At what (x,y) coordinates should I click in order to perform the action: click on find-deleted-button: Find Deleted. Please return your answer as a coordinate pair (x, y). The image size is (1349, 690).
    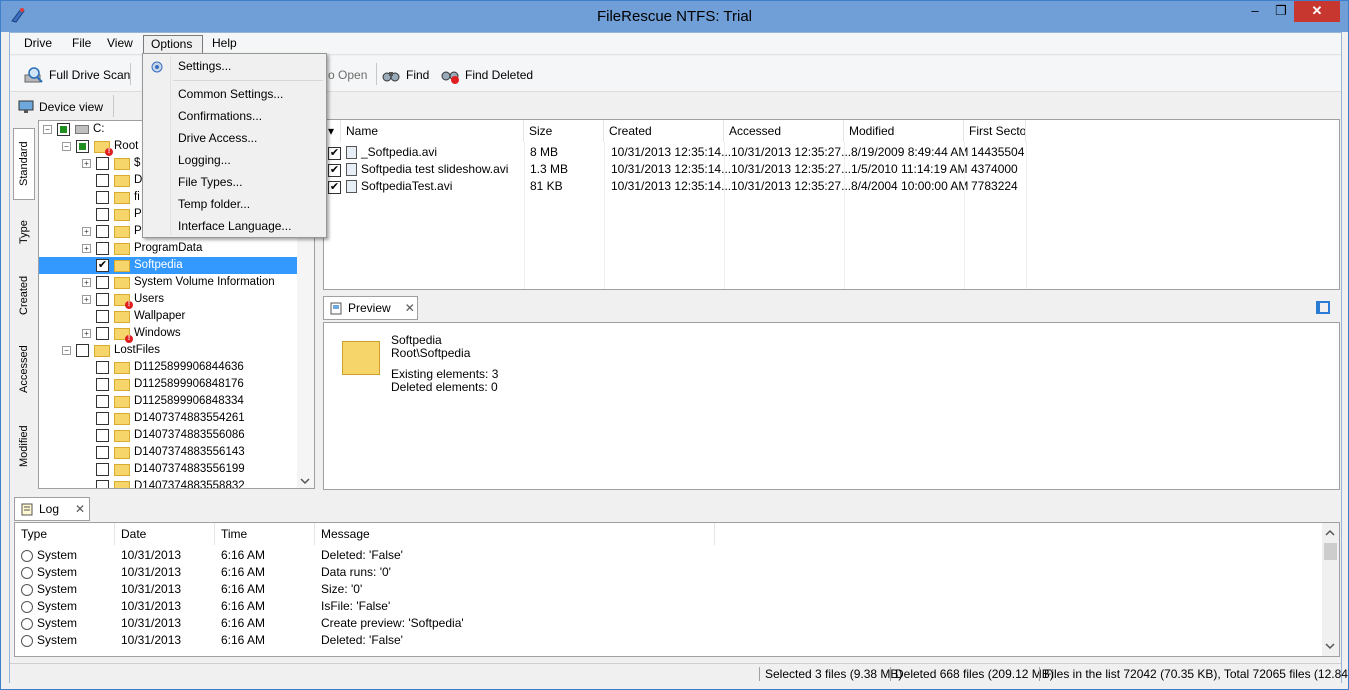
    Looking at the image, I should click on (486, 75).